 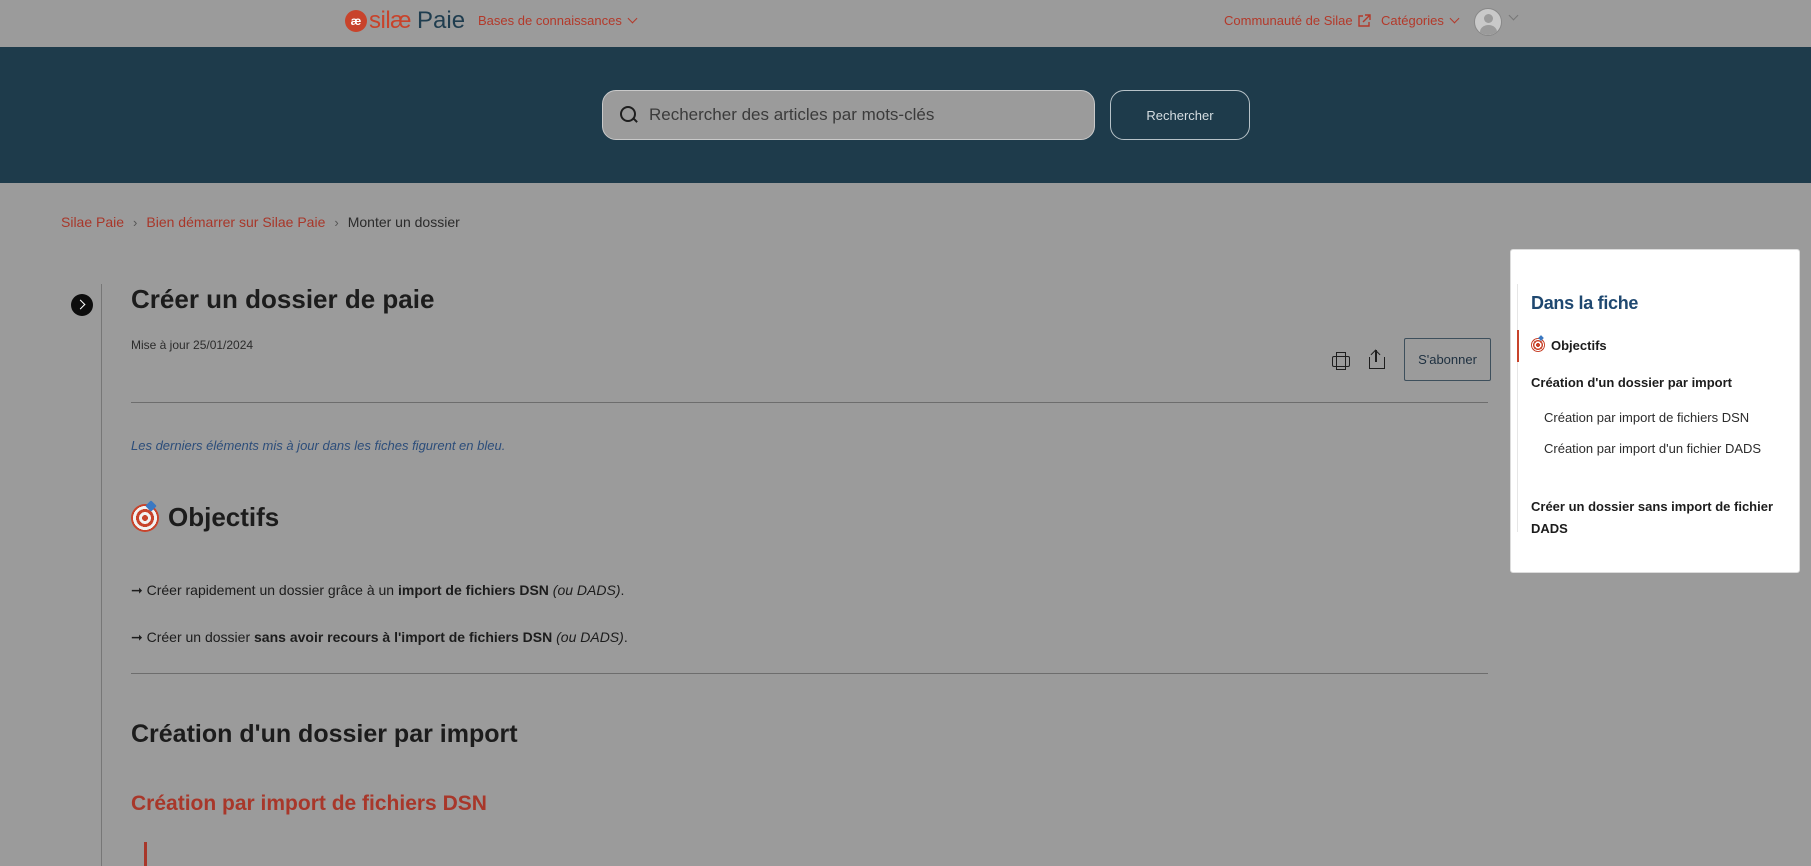 What do you see at coordinates (1412, 20) in the screenshot?
I see `categories-label: Catégories` at bounding box center [1412, 20].